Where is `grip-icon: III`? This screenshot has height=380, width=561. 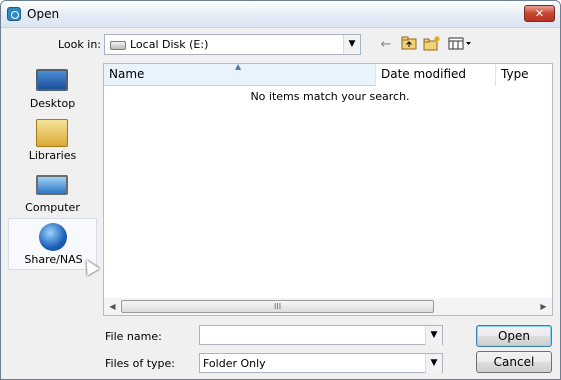 grip-icon: III is located at coordinates (278, 306).